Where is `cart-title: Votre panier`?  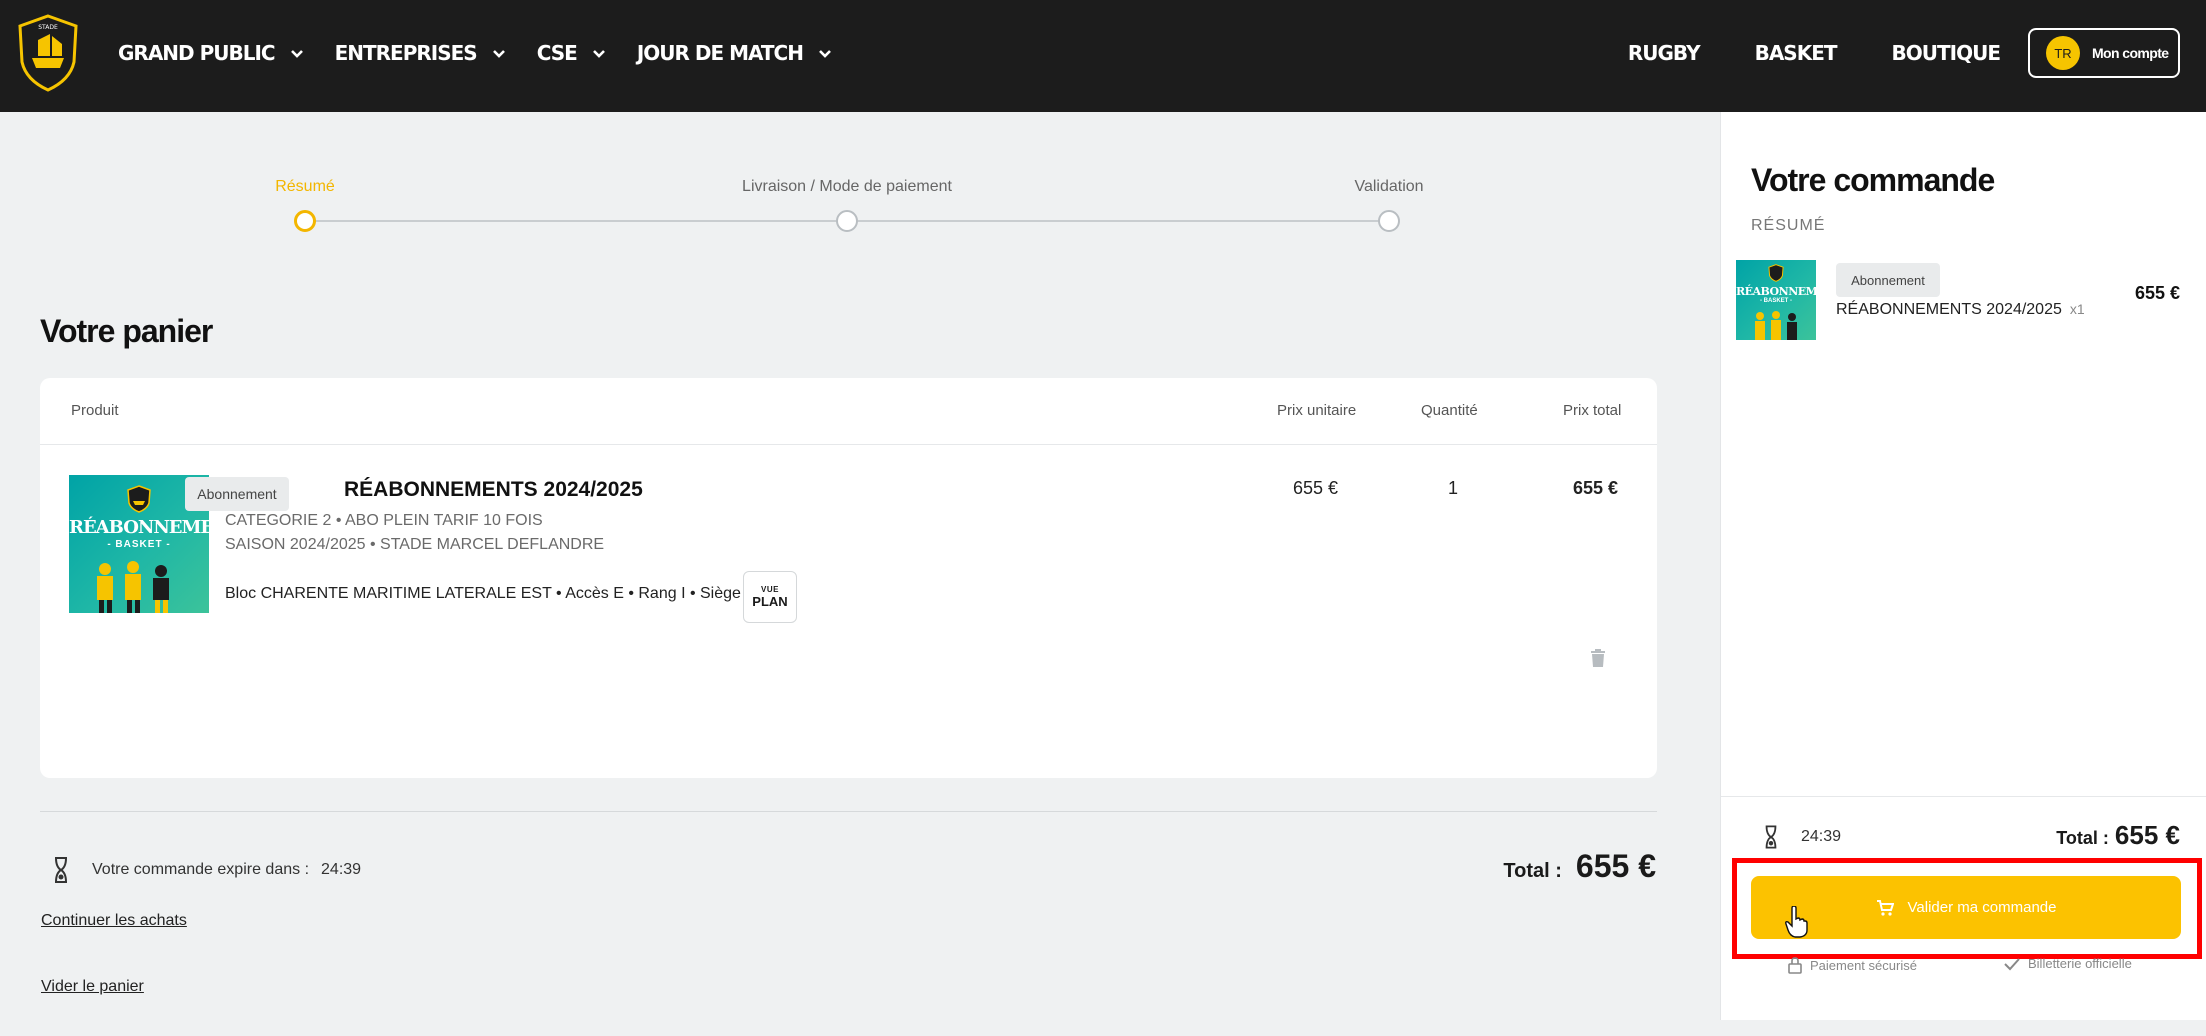 cart-title: Votre panier is located at coordinates (126, 331).